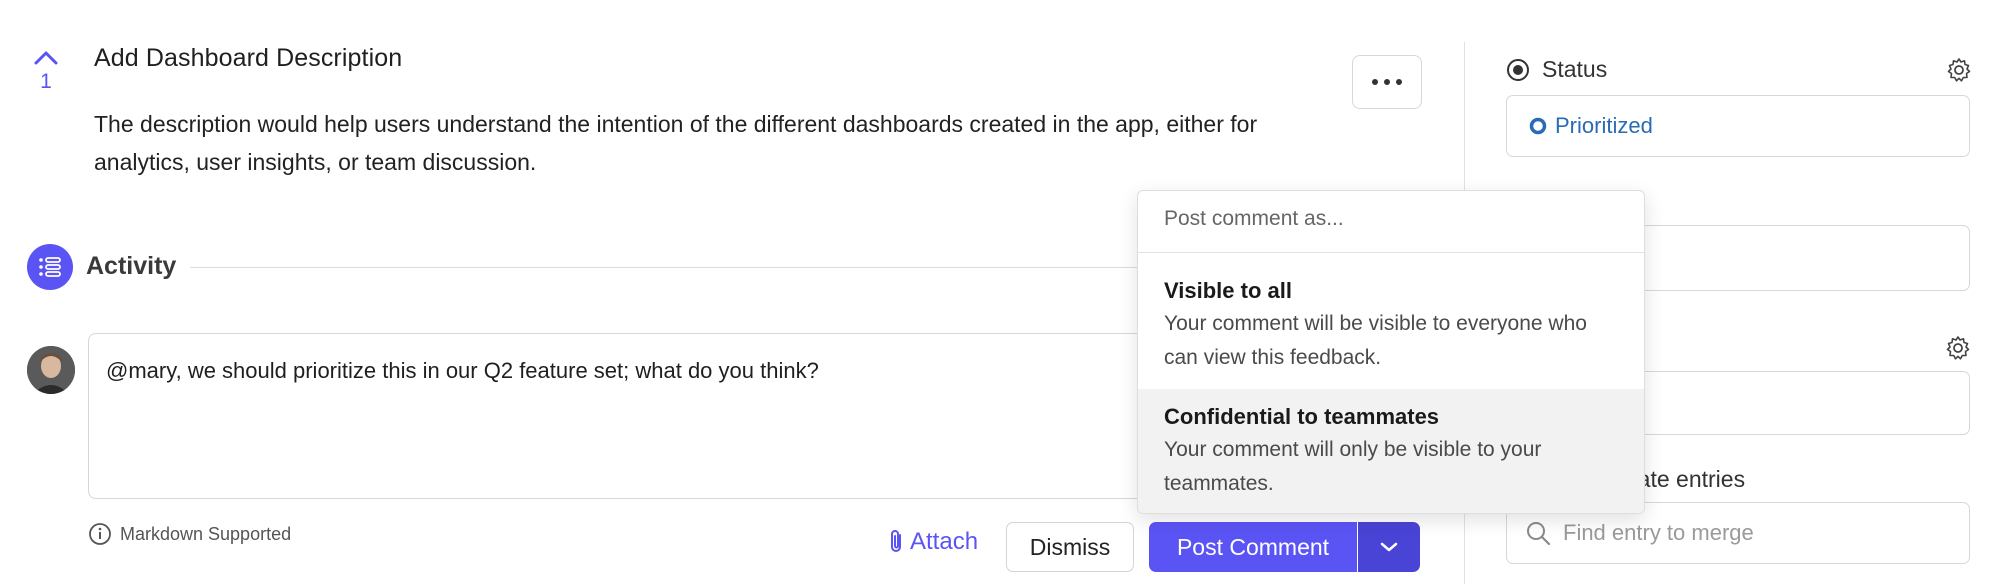 Image resolution: width=2000 pixels, height=584 pixels. What do you see at coordinates (944, 541) in the screenshot?
I see `attach-label: Attach` at bounding box center [944, 541].